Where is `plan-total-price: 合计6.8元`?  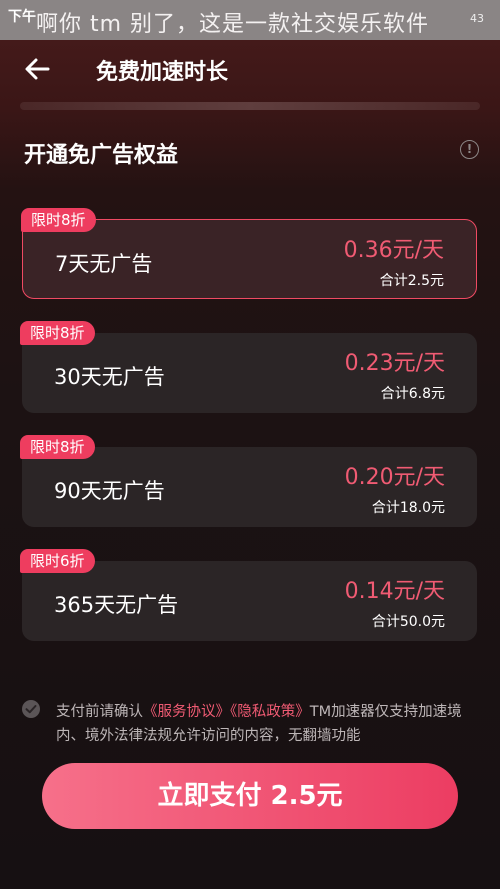 plan-total-price: 合计6.8元 is located at coordinates (412, 394).